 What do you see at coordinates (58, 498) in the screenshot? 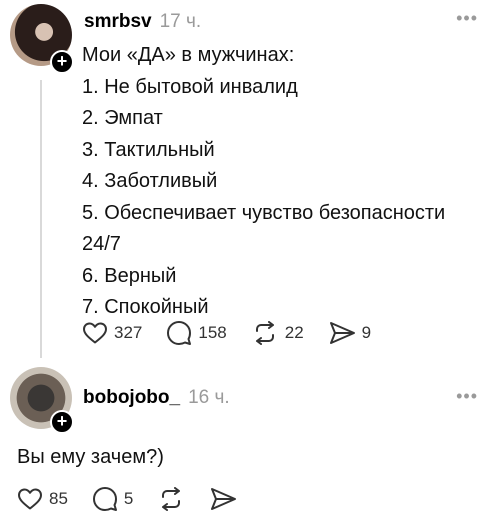
I see `like-count: 85` at bounding box center [58, 498].